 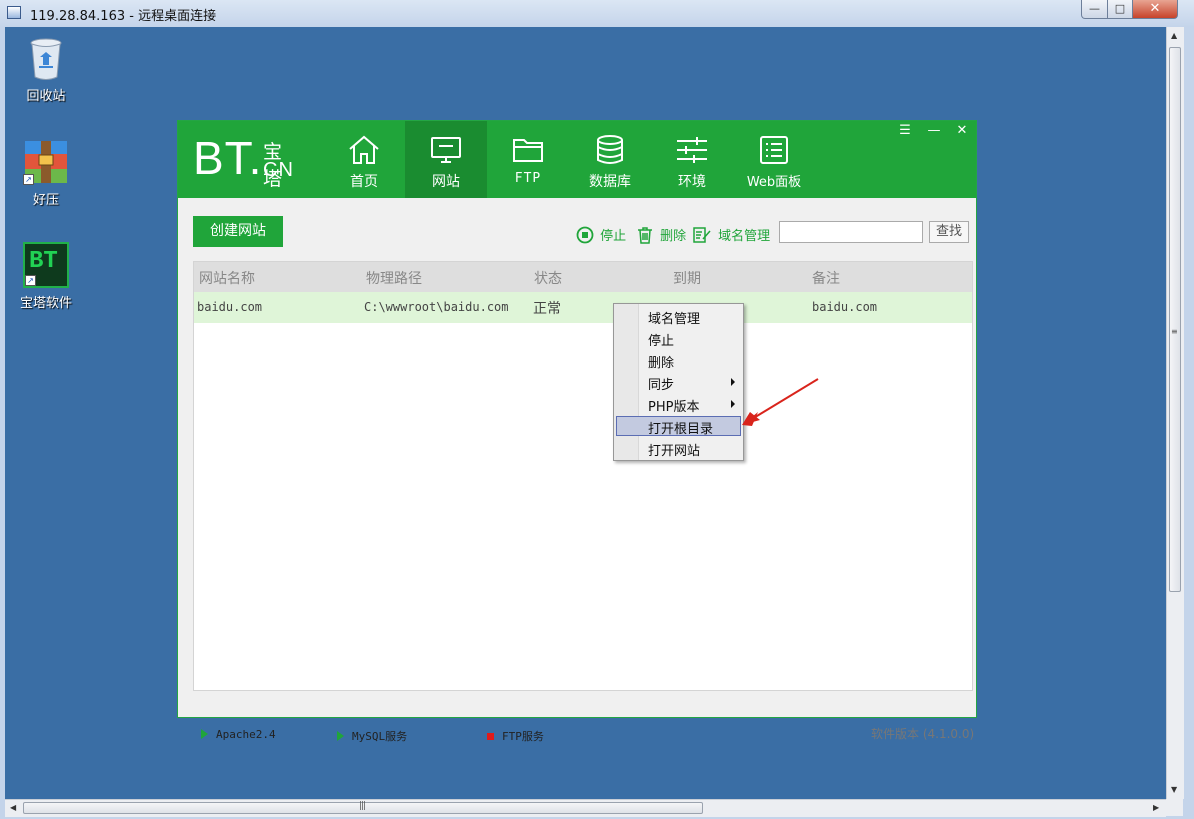 What do you see at coordinates (678, 404) in the screenshot?
I see `menu-item-php-version: PHP版本` at bounding box center [678, 404].